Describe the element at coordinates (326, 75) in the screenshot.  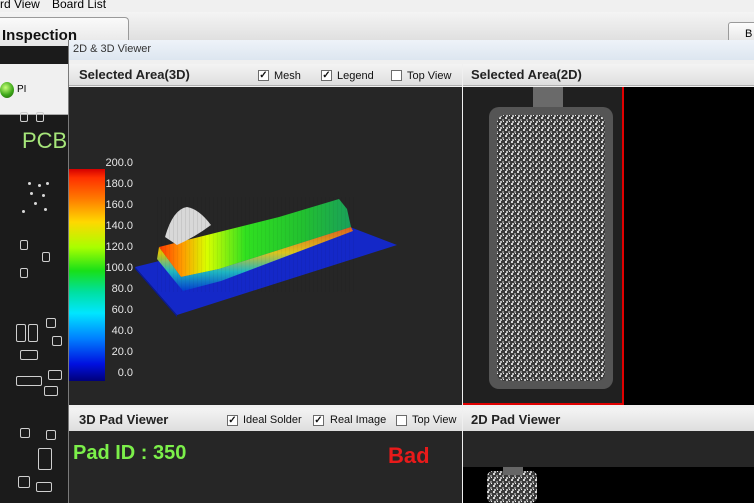
I see `legend-checkbox: ✓` at that location.